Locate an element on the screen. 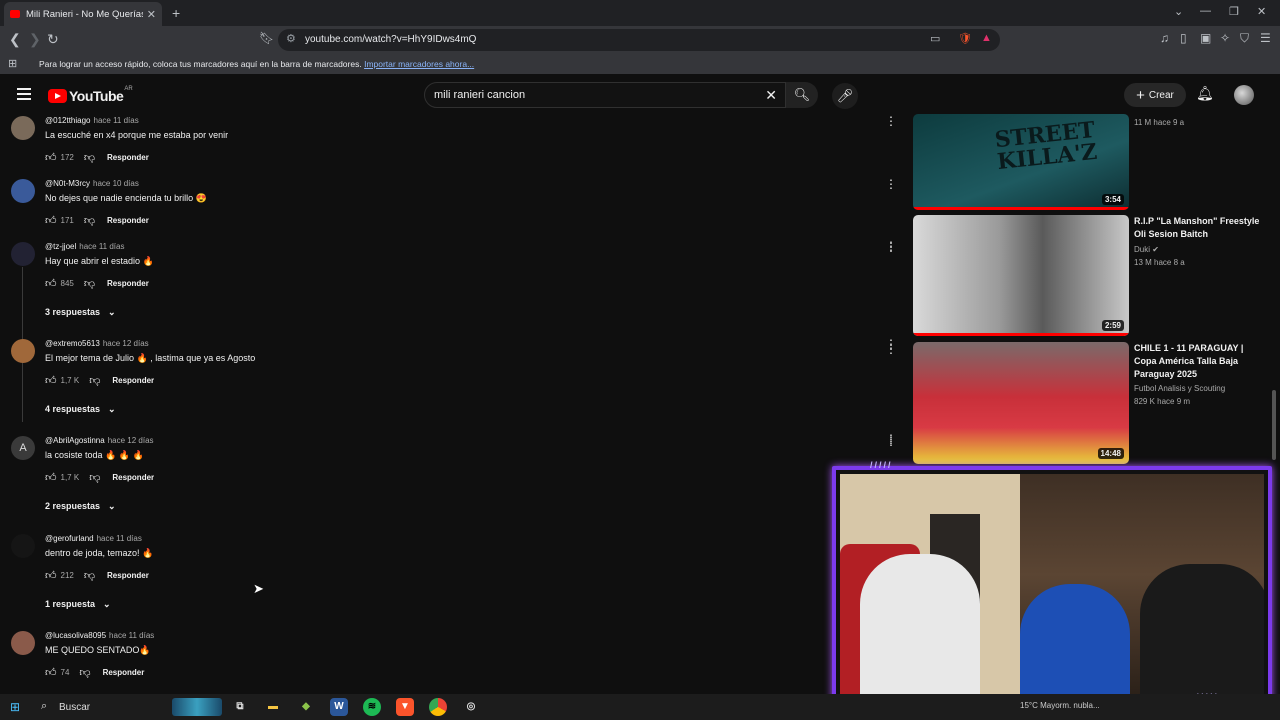 This screenshot has height=720, width=1280. comment-handle: @lucasoliva8095 is located at coordinates (75, 635).